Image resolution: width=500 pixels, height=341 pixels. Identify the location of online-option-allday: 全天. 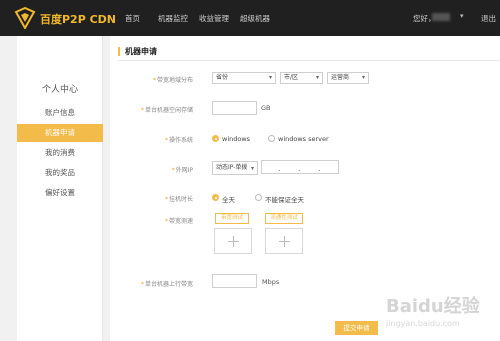
(228, 199).